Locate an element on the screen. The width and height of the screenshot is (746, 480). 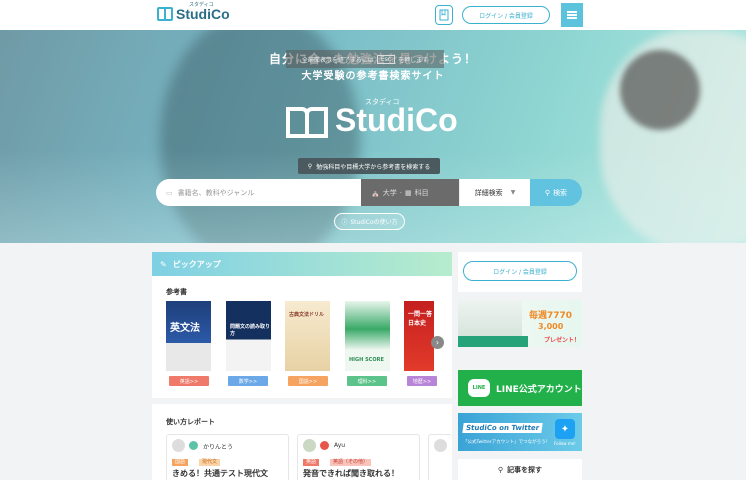
next-arrow-button: › is located at coordinates (437, 342).